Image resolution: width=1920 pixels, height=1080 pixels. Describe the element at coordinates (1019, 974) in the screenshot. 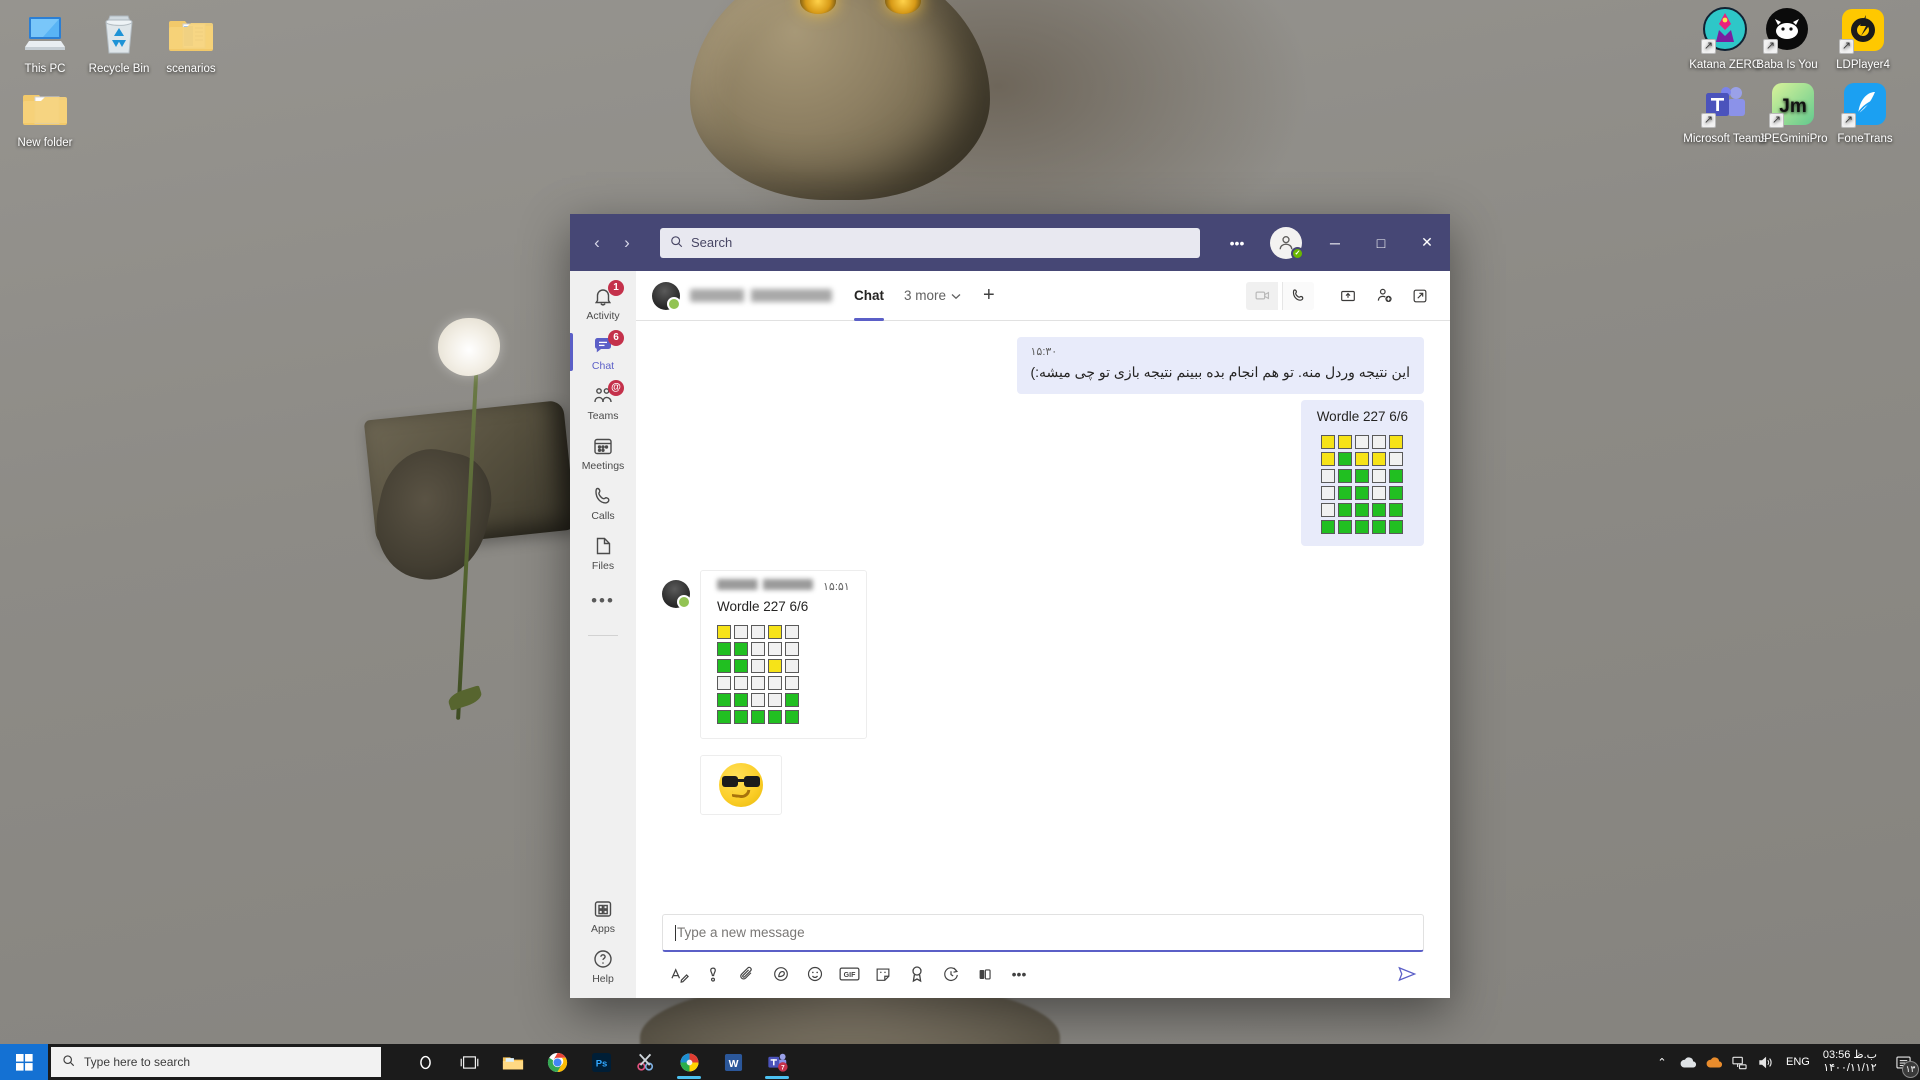

I see `more-options-icon: •••` at that location.